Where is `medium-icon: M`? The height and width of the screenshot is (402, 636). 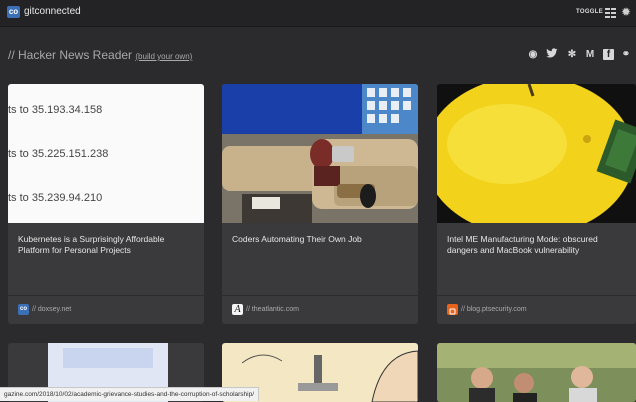
medium-icon: M is located at coordinates (590, 55).